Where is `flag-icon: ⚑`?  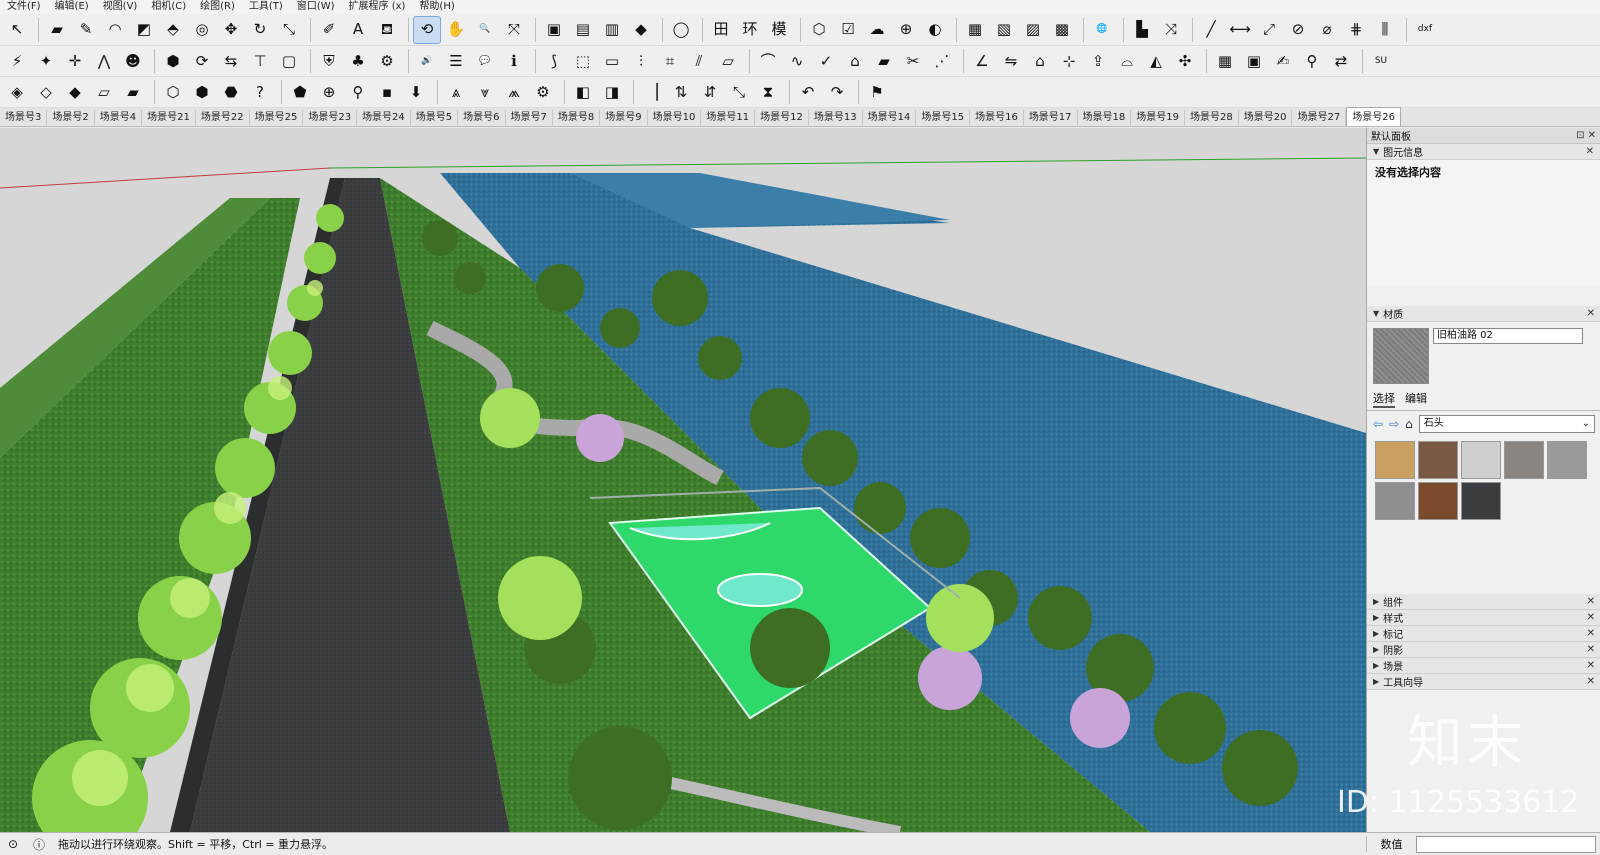 flag-icon: ⚑ is located at coordinates (877, 92).